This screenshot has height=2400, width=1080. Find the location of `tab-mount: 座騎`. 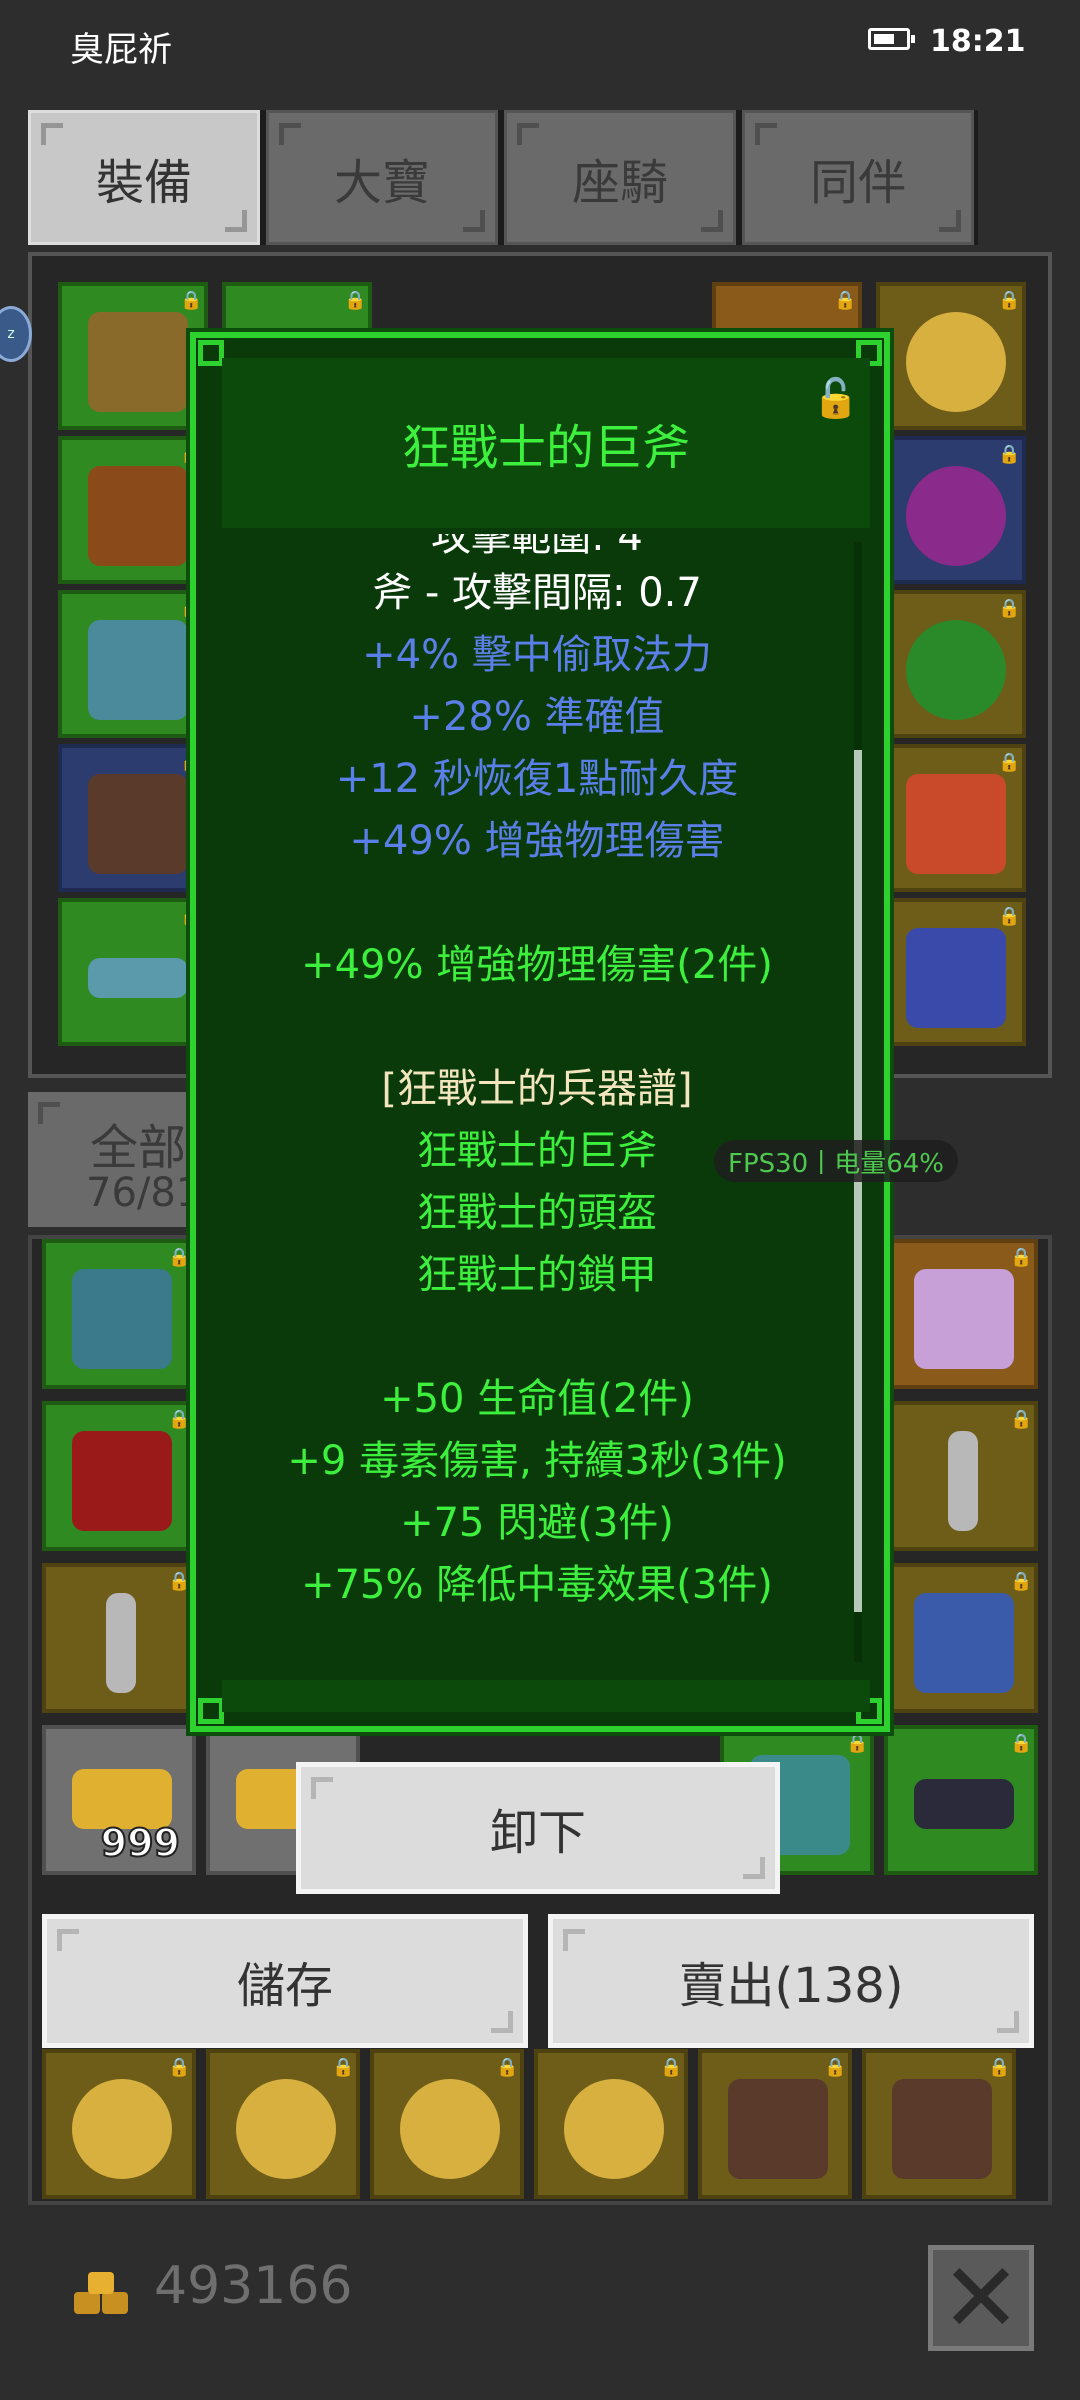

tab-mount: 座騎 is located at coordinates (620, 177).